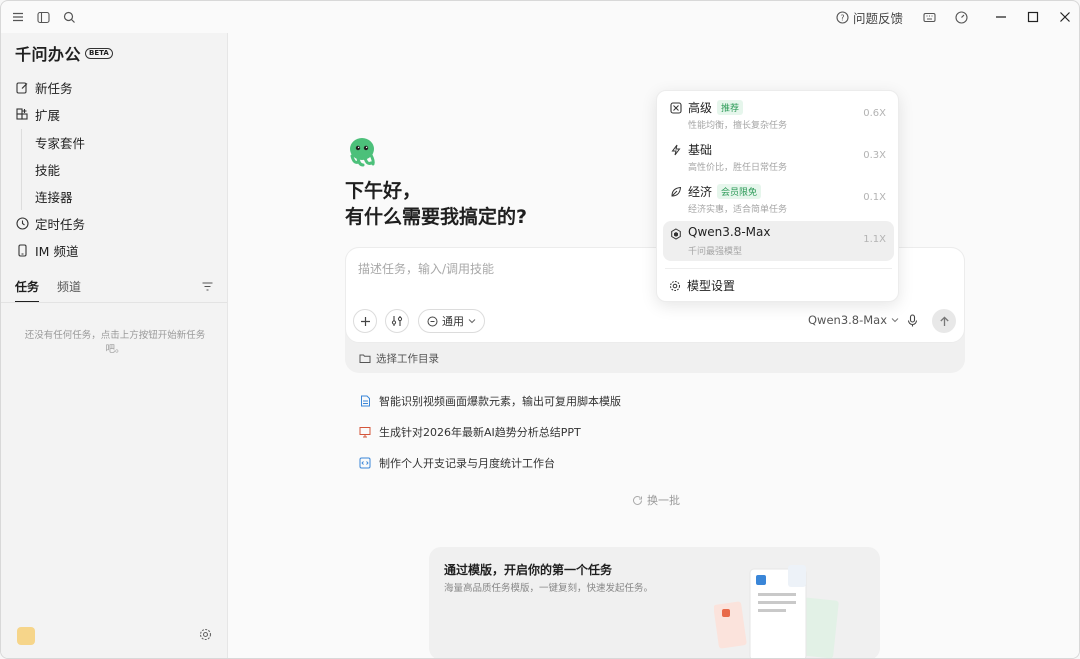  I want to click on suggestion-item: 智能识别视频画面爆款元素，输出可复用脚本模版, so click(490, 401).